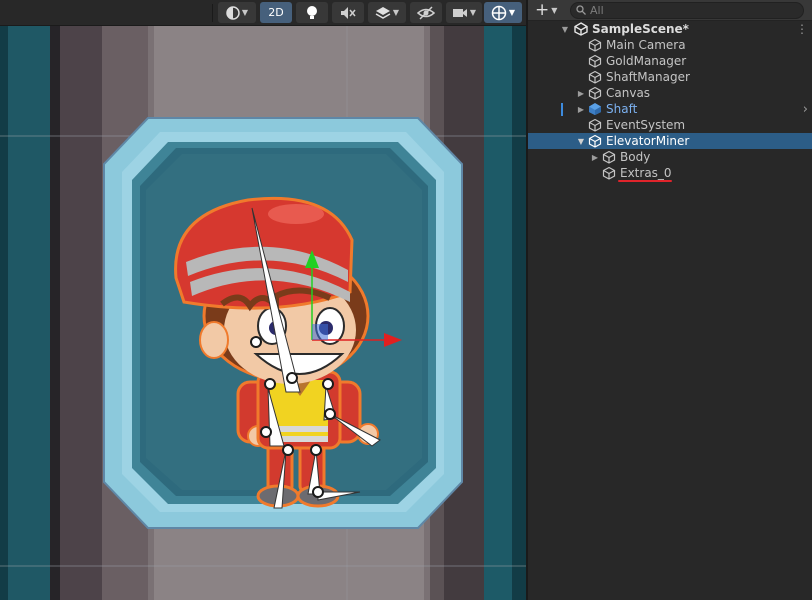 The image size is (812, 600). What do you see at coordinates (383, 13) in the screenshot?
I see `layers-effects-icon` at bounding box center [383, 13].